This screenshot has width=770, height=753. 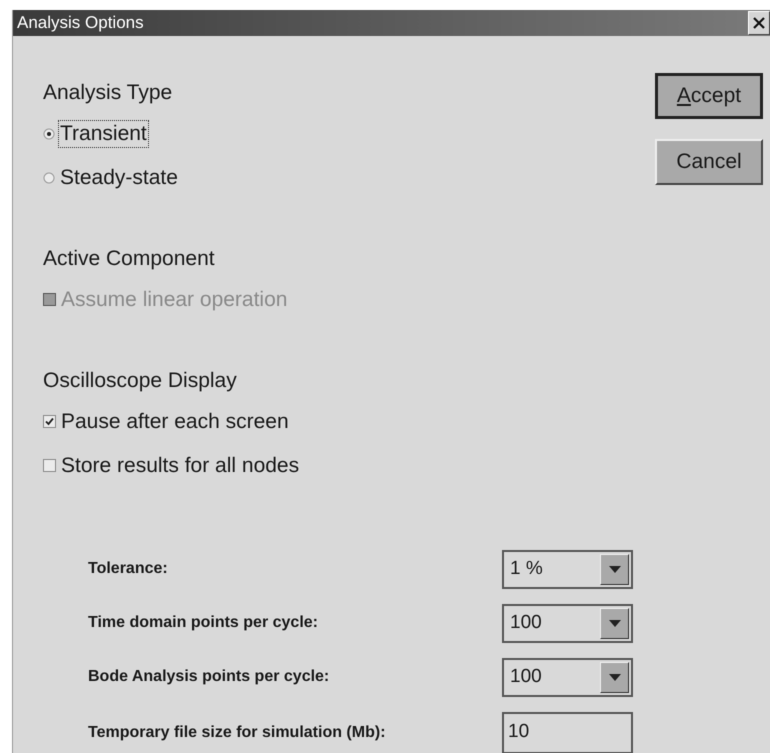 I want to click on dialog-button: Accept, so click(x=709, y=95).